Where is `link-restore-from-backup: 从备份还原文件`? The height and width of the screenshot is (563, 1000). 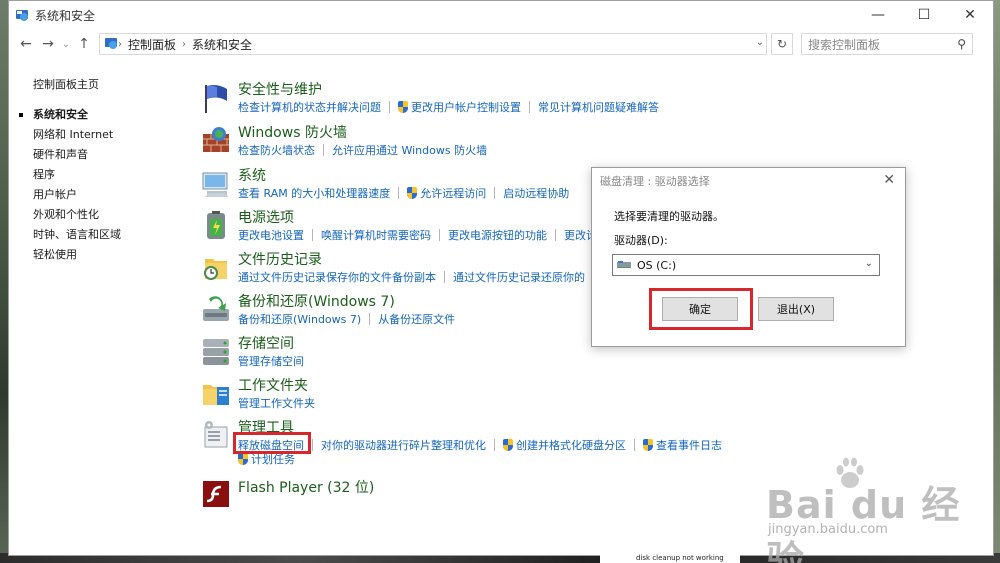
link-restore-from-backup: 从备份还原文件 is located at coordinates (416, 319).